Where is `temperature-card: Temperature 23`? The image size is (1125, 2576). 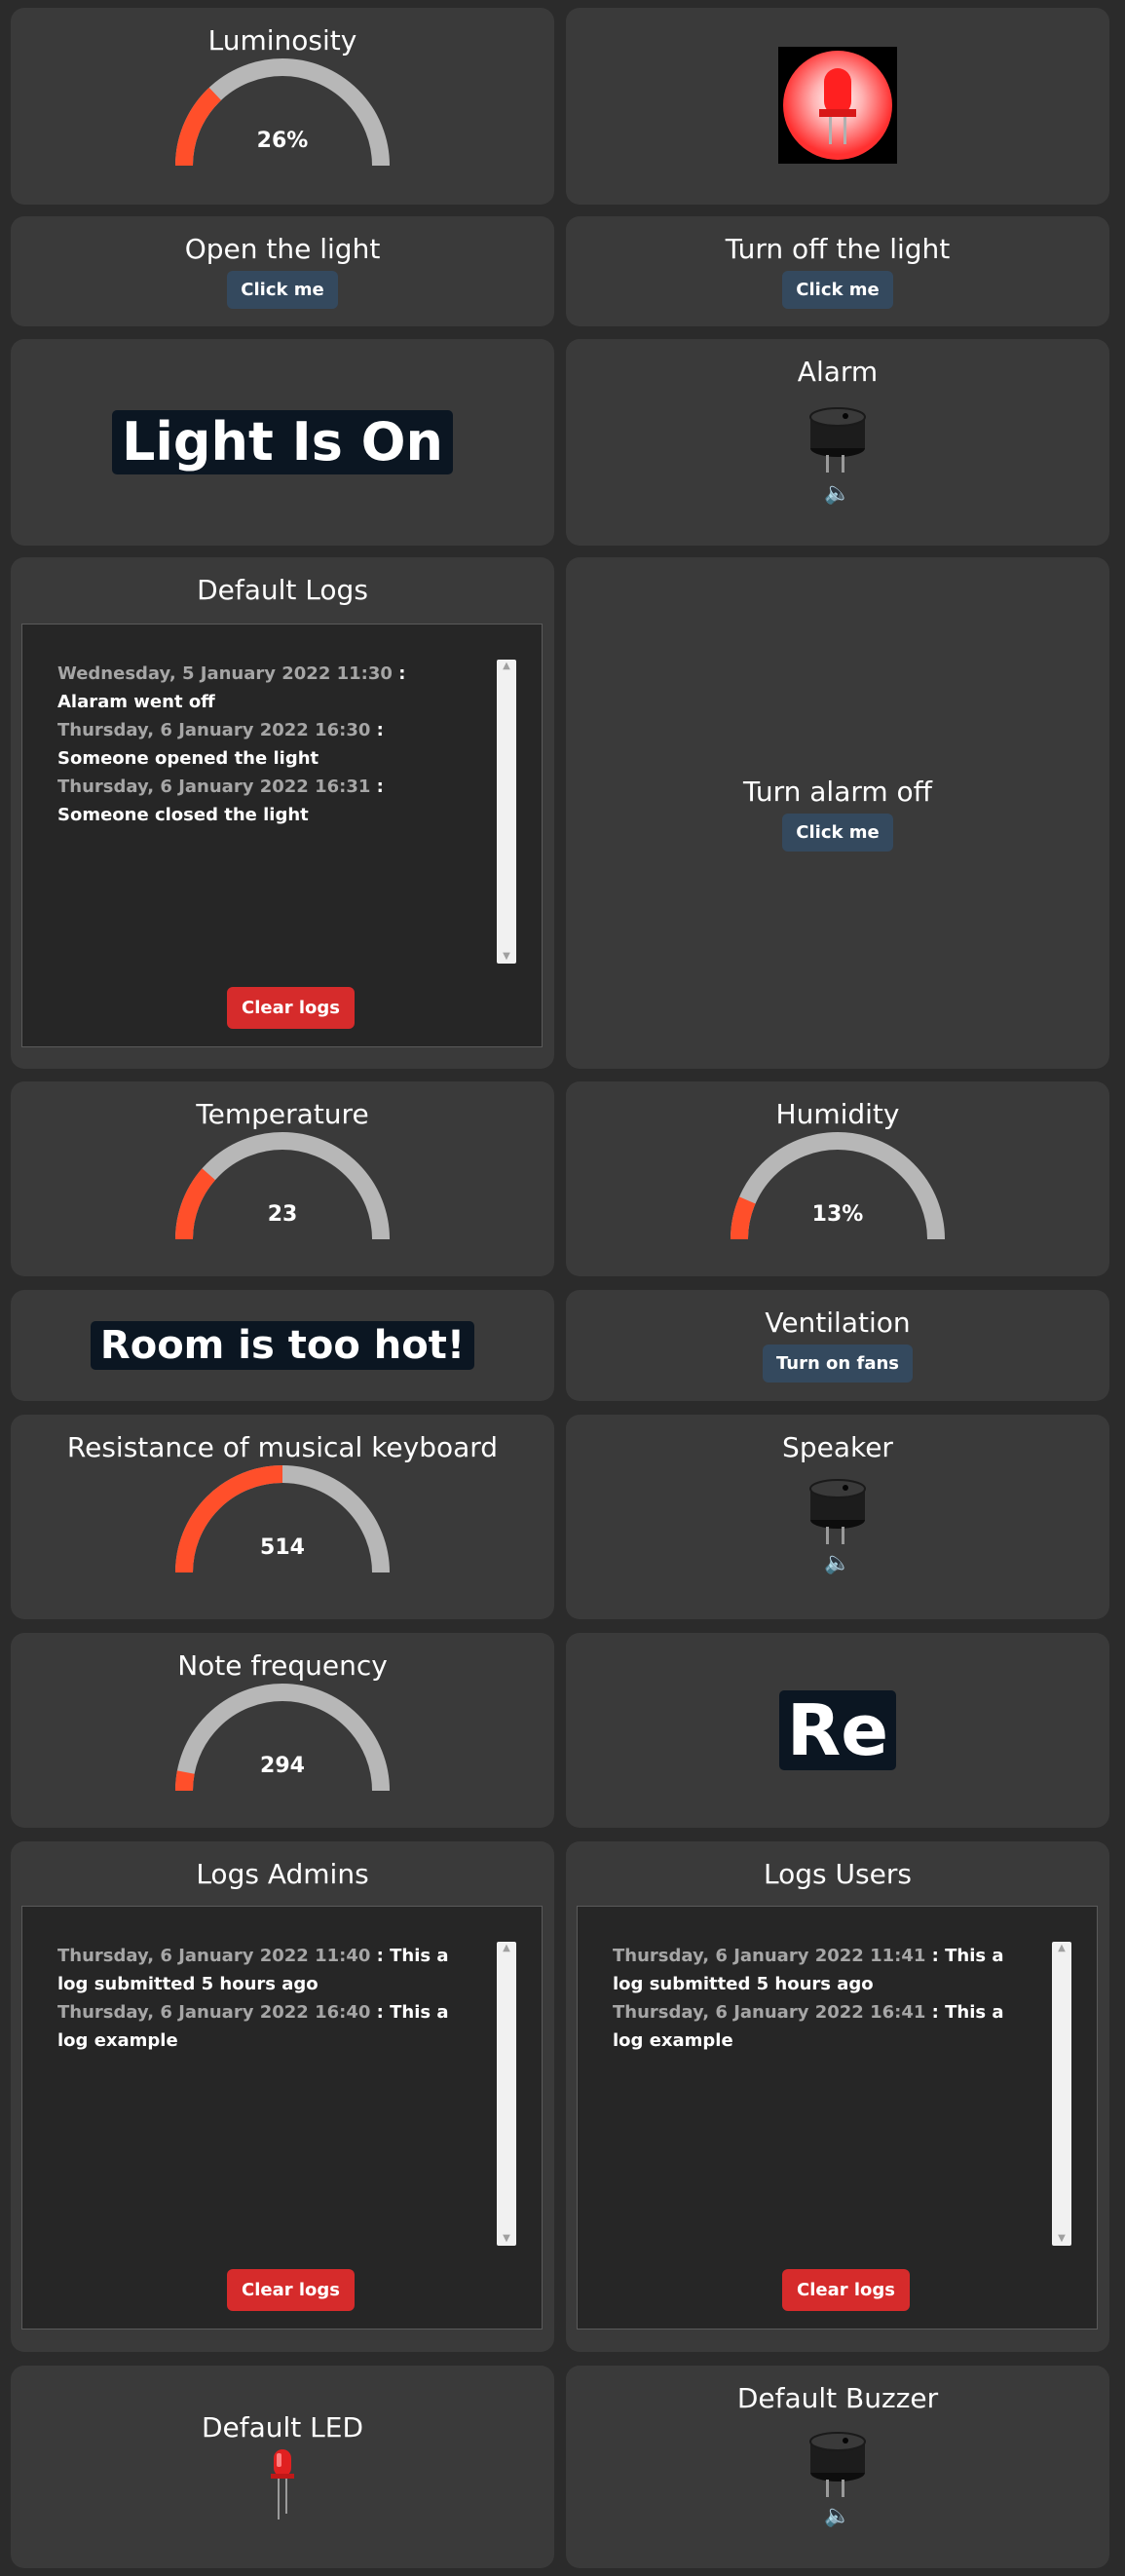
temperature-card: Temperature 23 is located at coordinates (282, 1178).